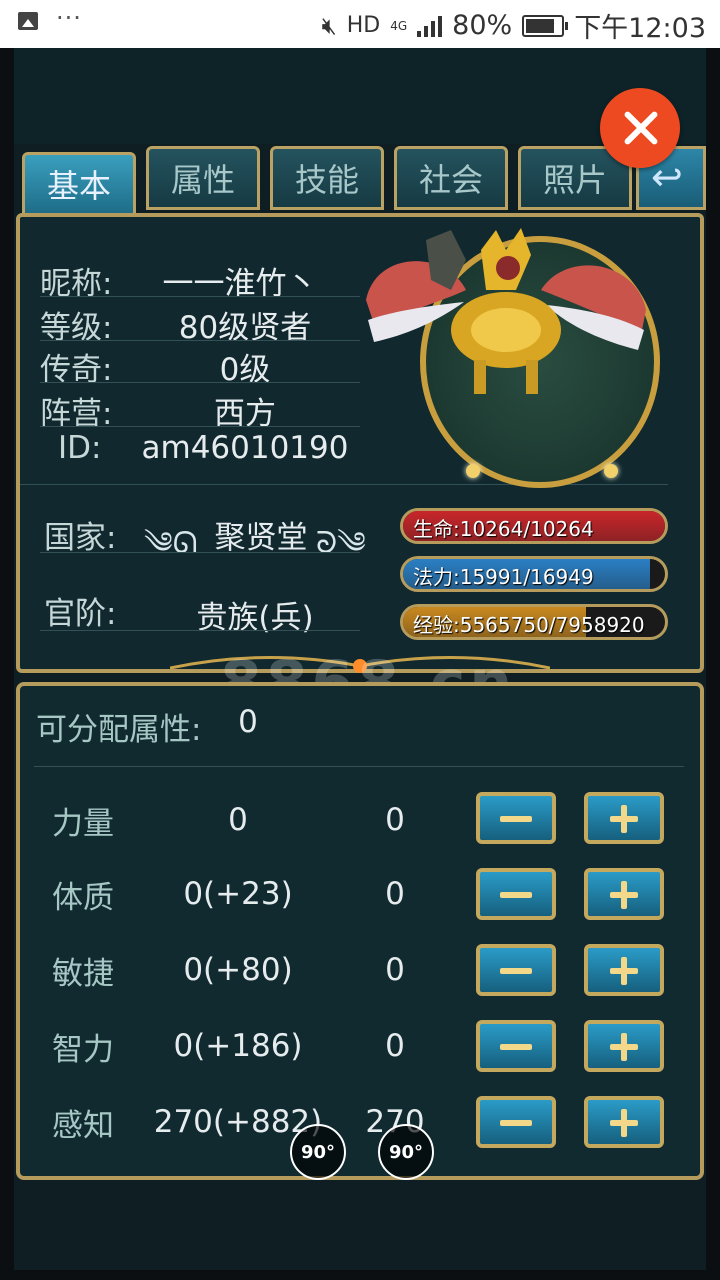 Image resolution: width=720 pixels, height=1280 pixels. What do you see at coordinates (506, 311) in the screenshot?
I see `character-mount-image` at bounding box center [506, 311].